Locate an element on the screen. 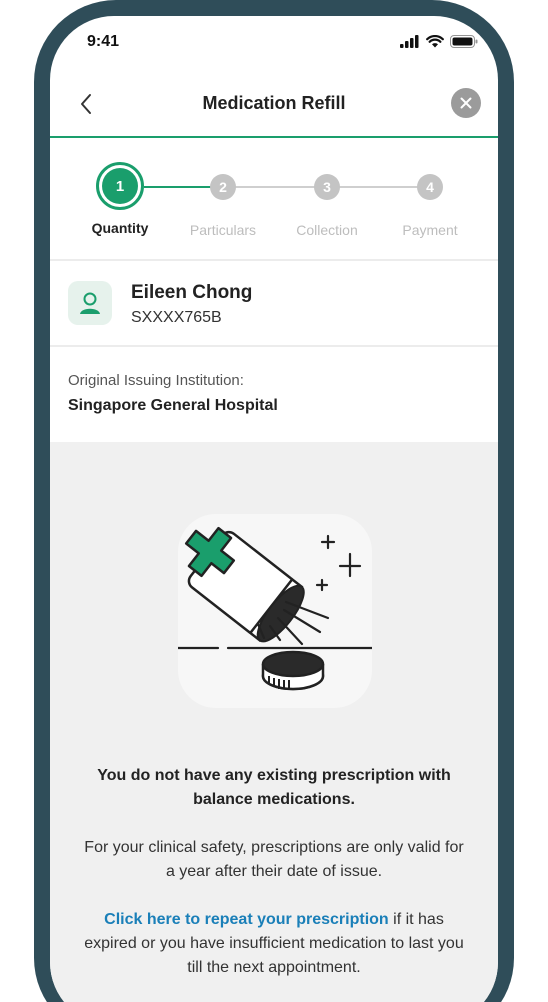 The width and height of the screenshot is (548, 1002). patient-card: Eileen Chong SXXXX765B is located at coordinates (274, 304).